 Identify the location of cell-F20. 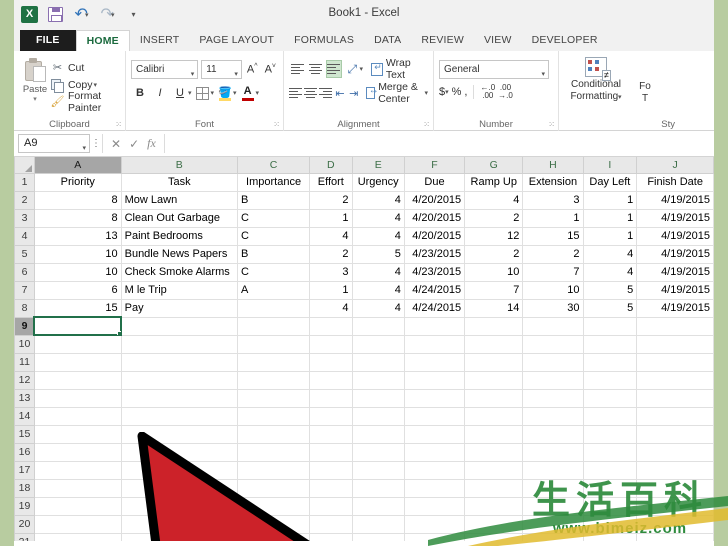
(434, 524).